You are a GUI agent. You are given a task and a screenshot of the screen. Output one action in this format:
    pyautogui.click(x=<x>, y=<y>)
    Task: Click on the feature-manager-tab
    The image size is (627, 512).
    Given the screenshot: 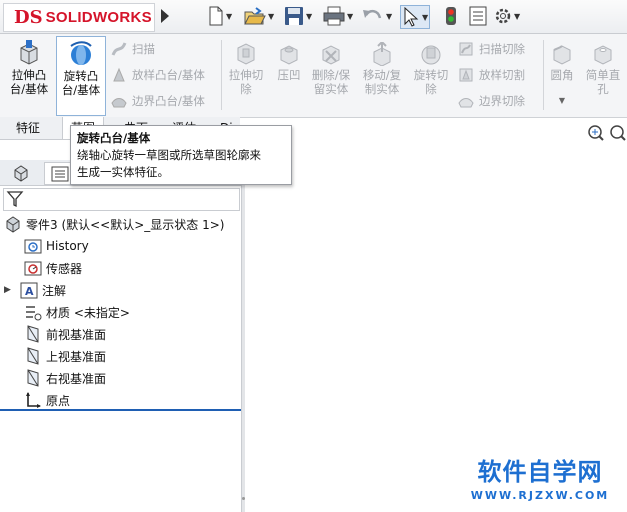 What is the action you would take?
    pyautogui.click(x=21, y=172)
    